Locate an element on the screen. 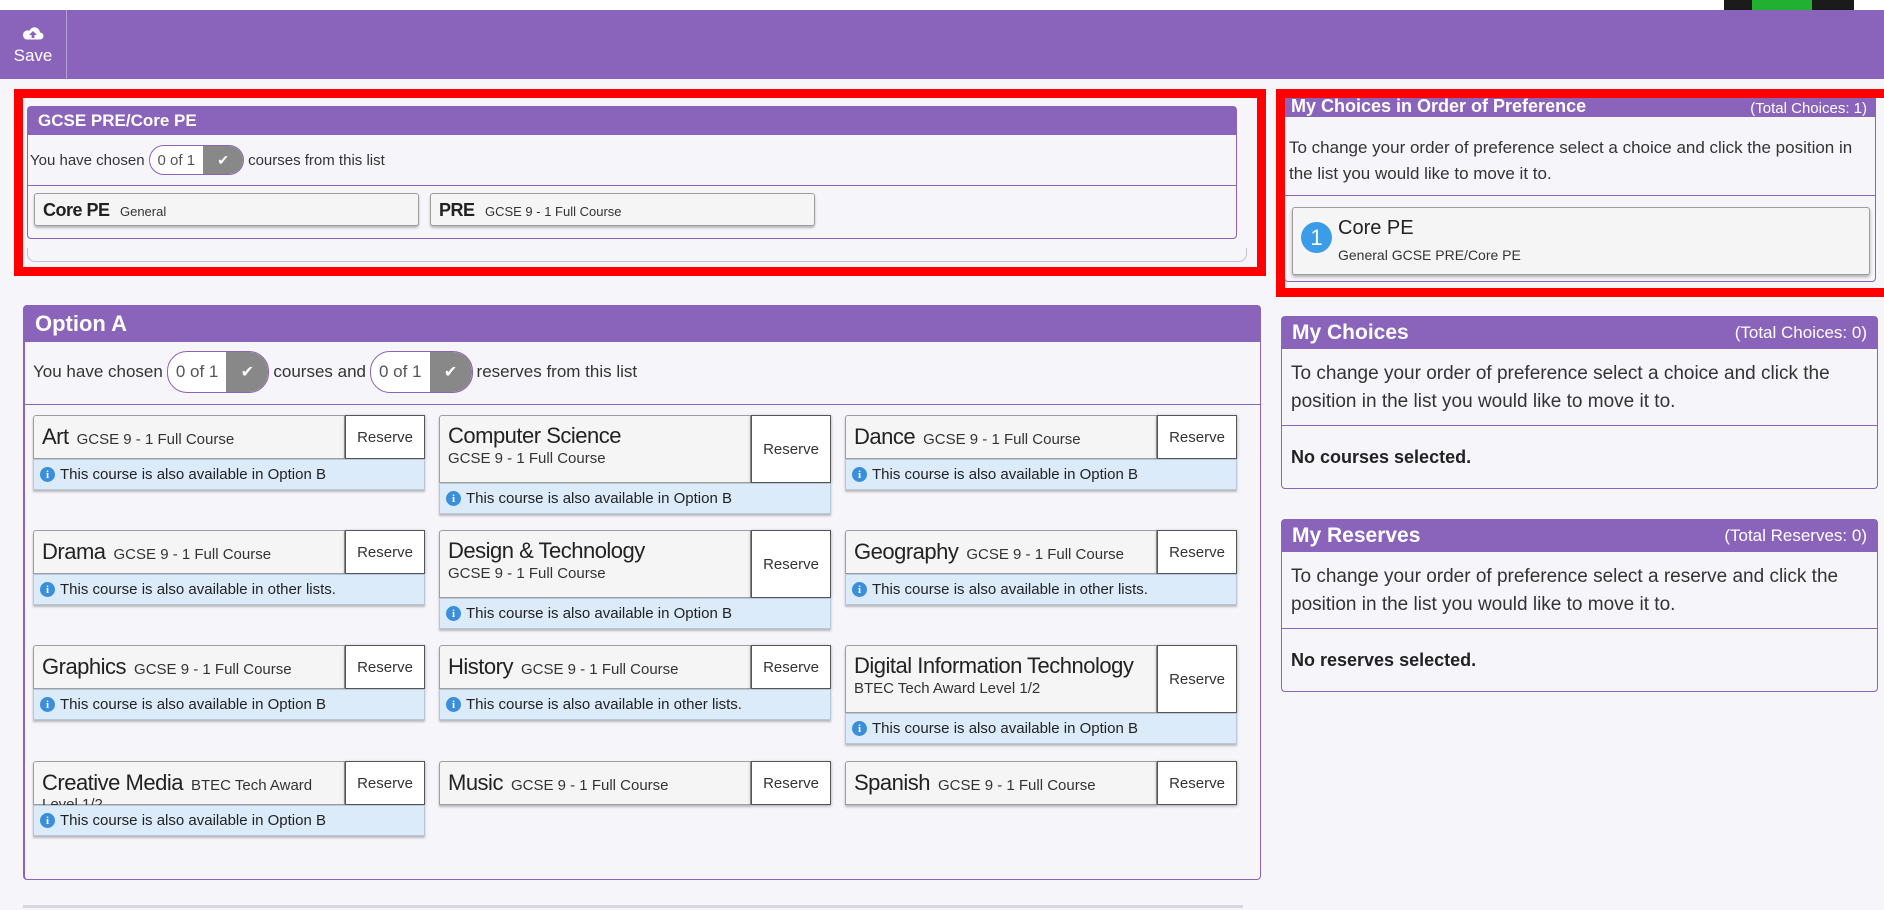 Image resolution: width=1884 pixels, height=910 pixels. course-type: BTEC Tech Award Level 1/2 is located at coordinates (947, 688).